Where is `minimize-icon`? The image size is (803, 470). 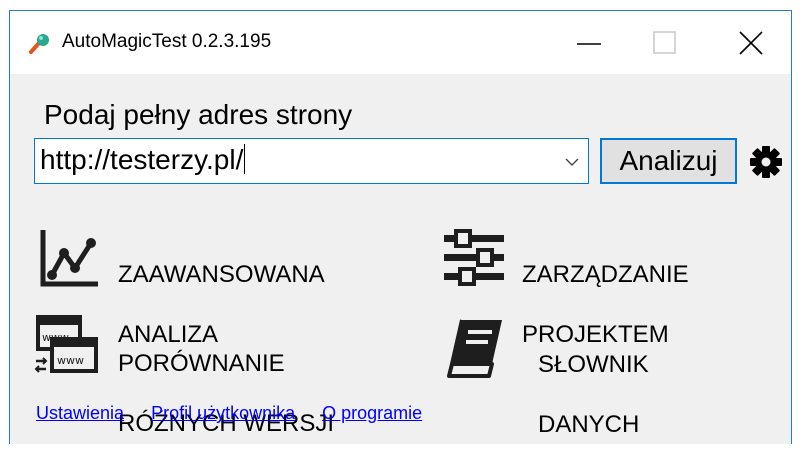
minimize-icon is located at coordinates (589, 44).